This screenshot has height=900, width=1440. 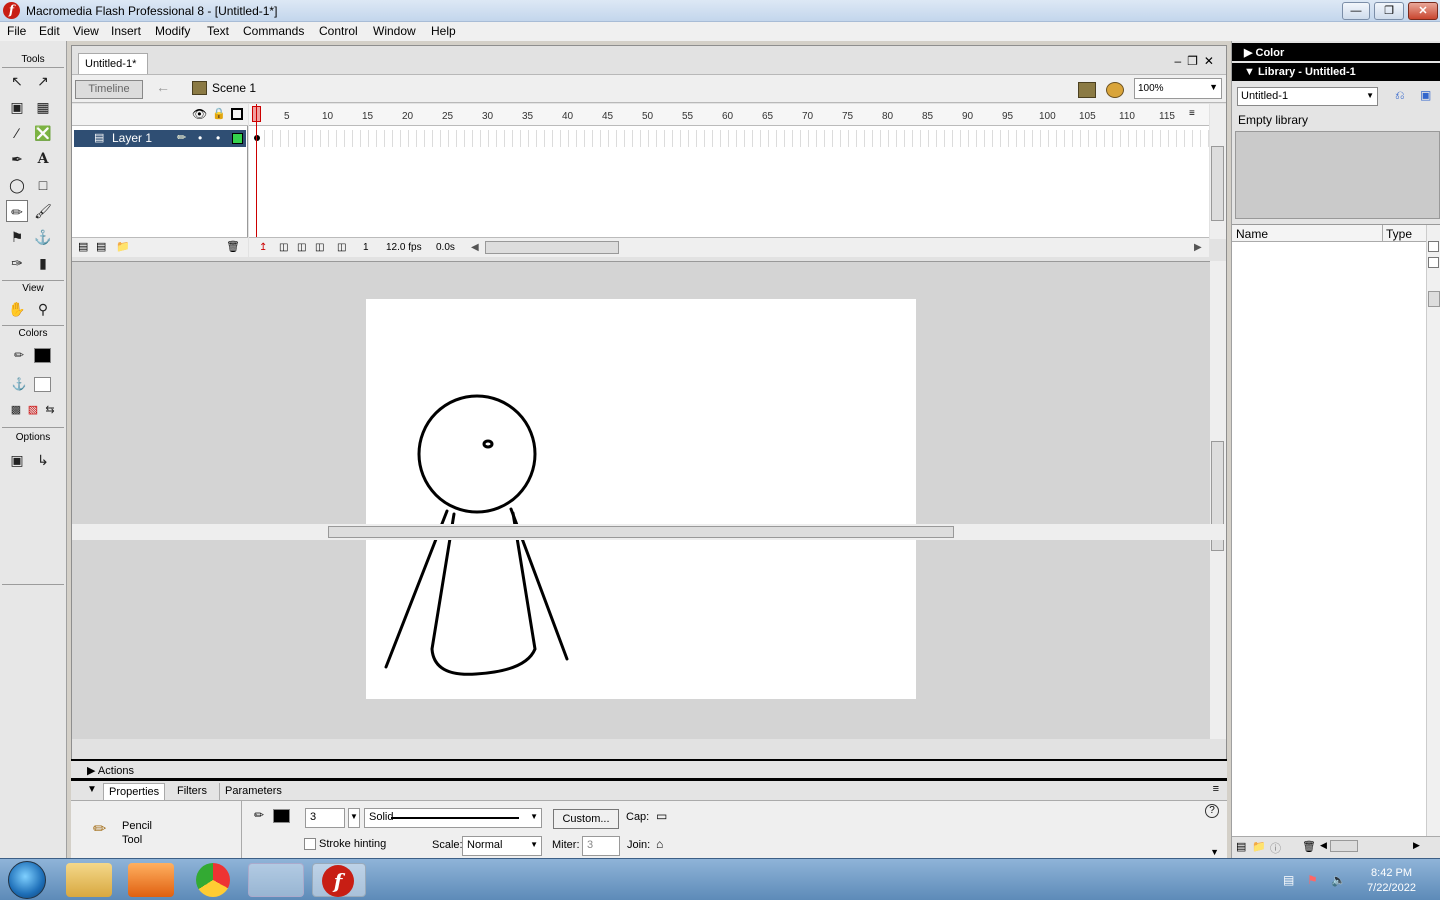 I want to click on paint-bucket-tool-icon: ⚓, so click(x=43, y=237).